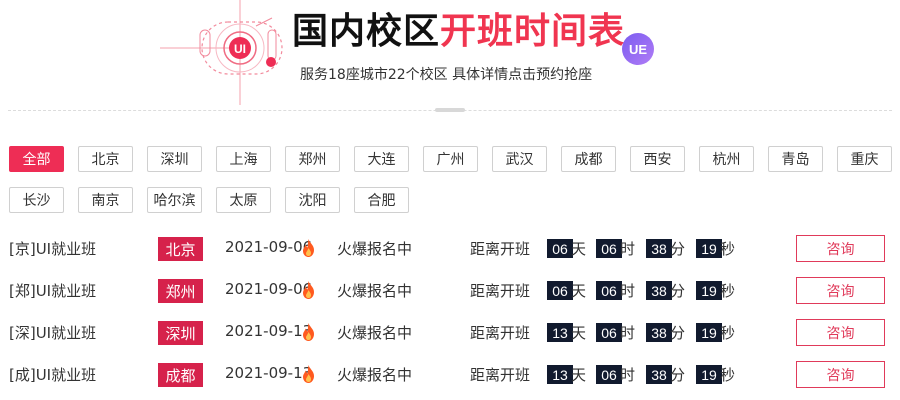 Image resolution: width=900 pixels, height=400 pixels. I want to click on city-tab: 杭州, so click(726, 159).